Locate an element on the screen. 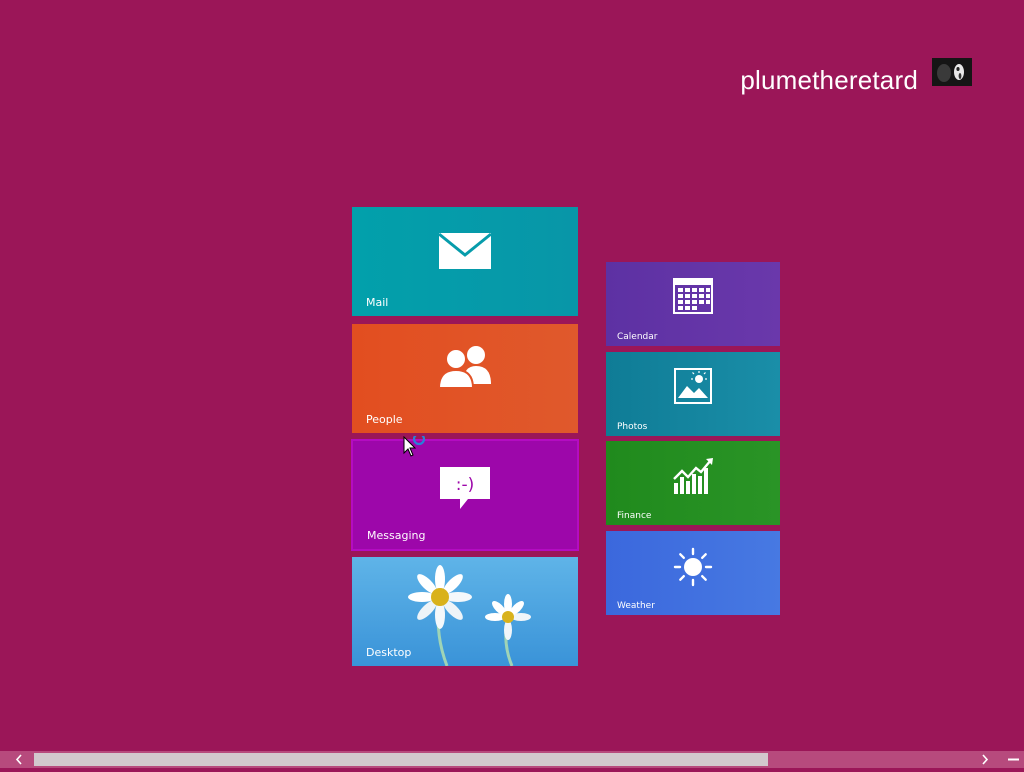 The image size is (1024, 772). semantic-zoom-button is located at coordinates (1014, 759).